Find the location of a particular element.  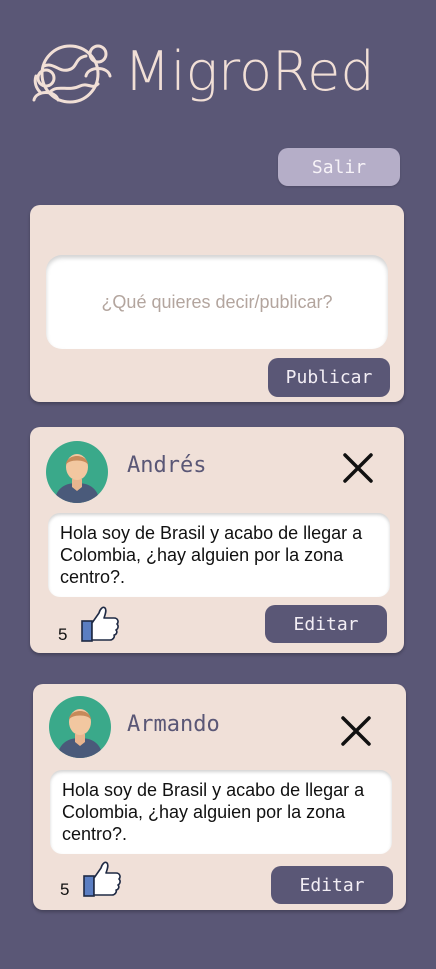

post-author: Andrés is located at coordinates (166, 465).